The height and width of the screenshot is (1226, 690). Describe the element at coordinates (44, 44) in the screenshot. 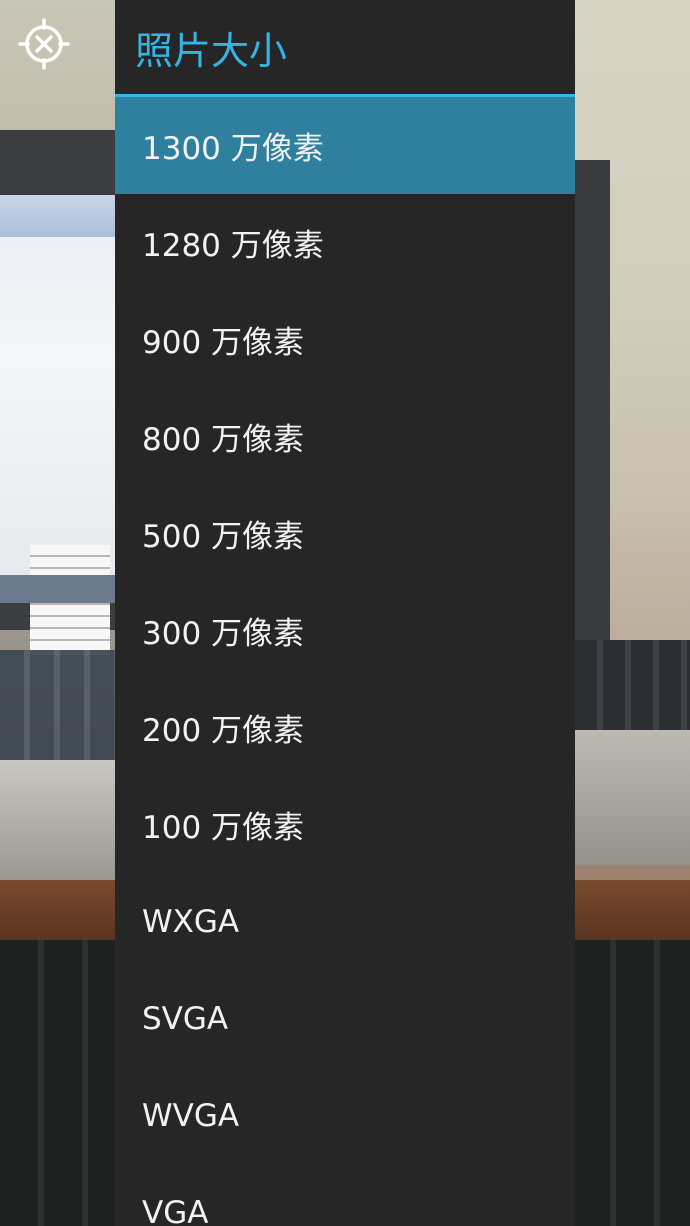

I see `close-target-icon` at that location.